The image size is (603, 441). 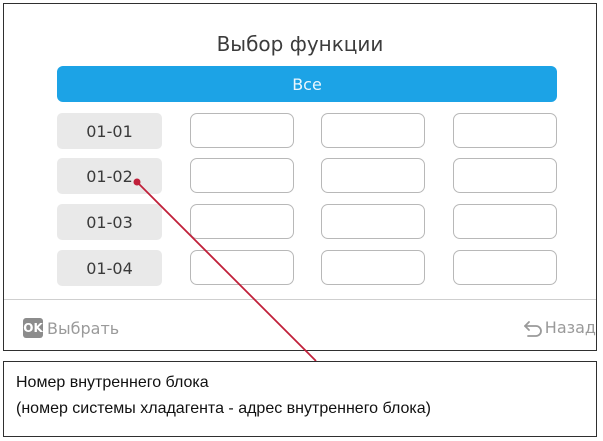 What do you see at coordinates (33, 328) in the screenshot?
I see `ok-key-icon: OK` at bounding box center [33, 328].